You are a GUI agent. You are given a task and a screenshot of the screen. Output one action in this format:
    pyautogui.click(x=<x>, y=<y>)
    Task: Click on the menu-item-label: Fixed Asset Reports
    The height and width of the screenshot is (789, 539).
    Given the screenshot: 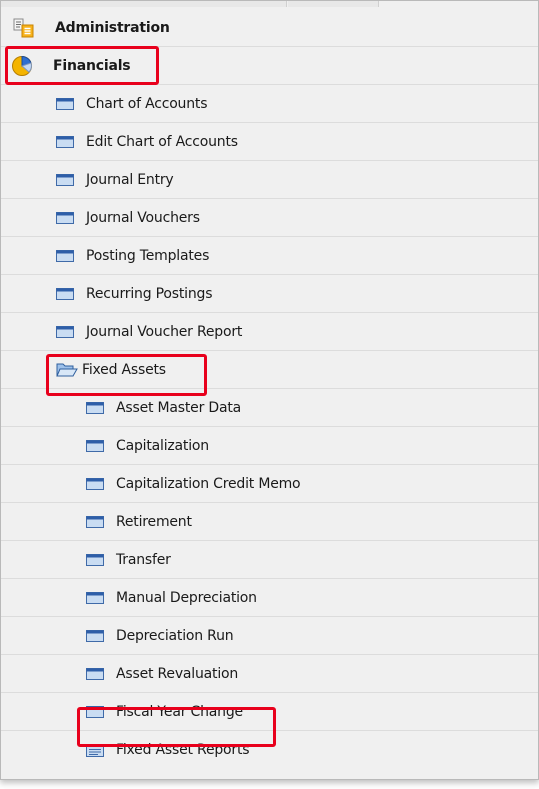 What is the action you would take?
    pyautogui.click(x=183, y=750)
    